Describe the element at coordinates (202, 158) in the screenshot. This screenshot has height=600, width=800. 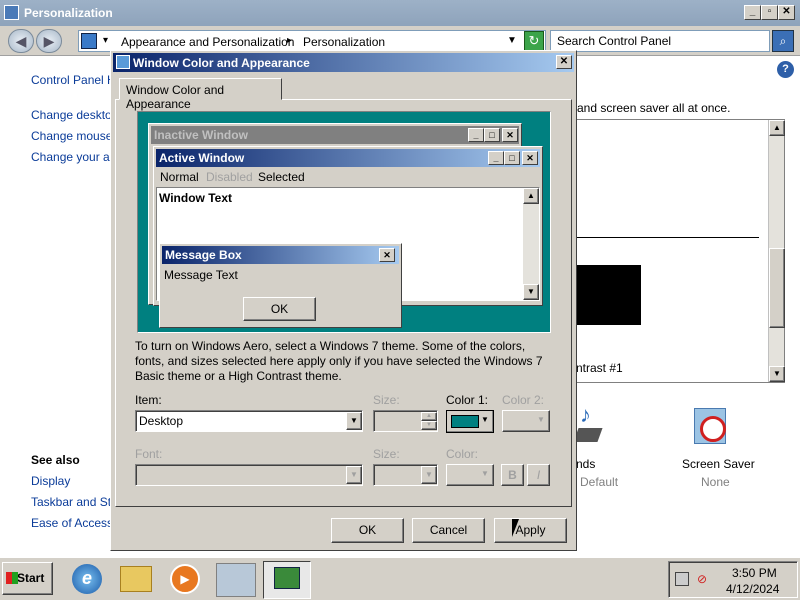
I see `active-window-title: Active Window` at that location.